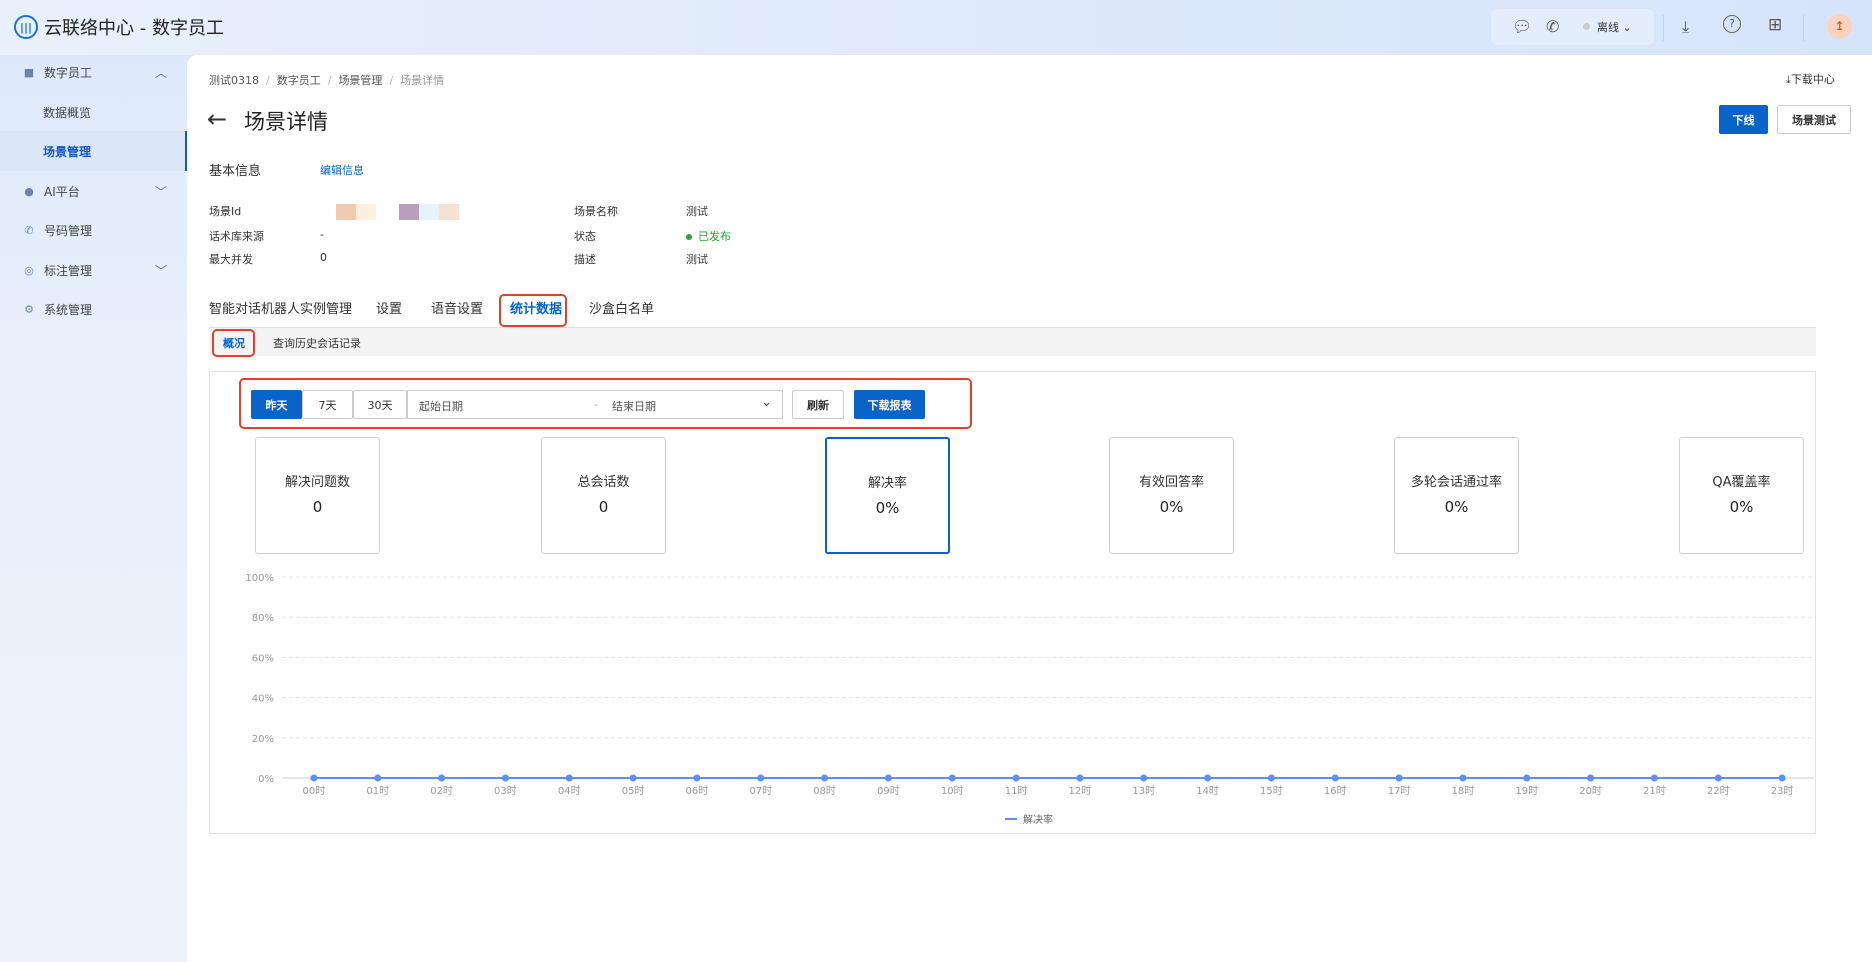 The width and height of the screenshot is (1872, 962). I want to click on y-tick-label: 40%, so click(263, 699).